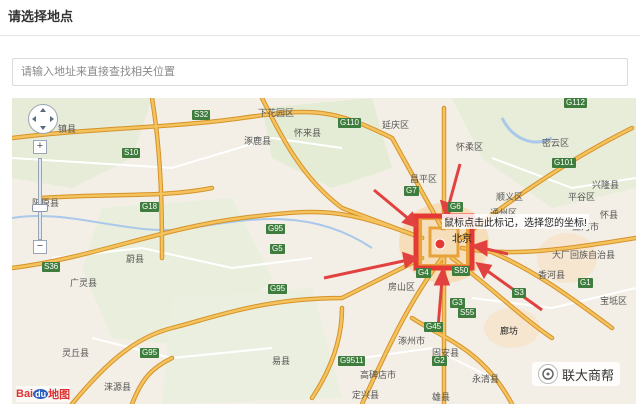  Describe the element at coordinates (588, 375) in the screenshot. I see `watermark-text: 联大商帮` at that location.